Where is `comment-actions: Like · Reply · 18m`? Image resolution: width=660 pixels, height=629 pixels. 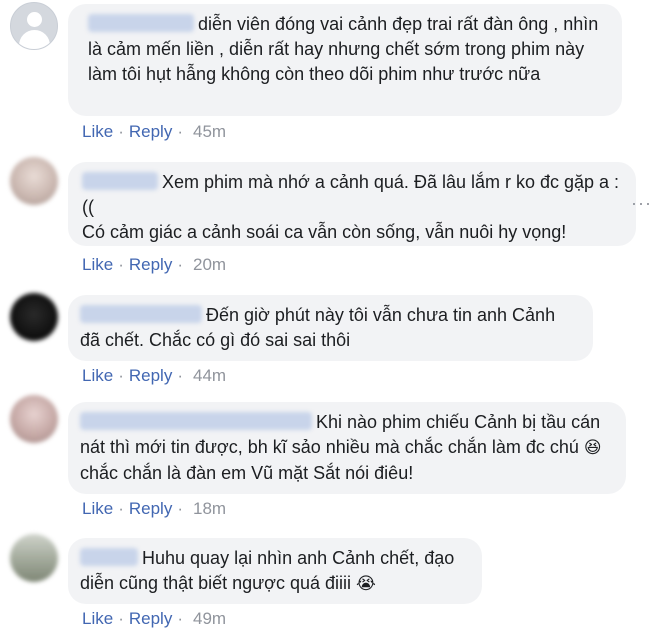
comment-actions: Like · Reply · 18m is located at coordinates (154, 509).